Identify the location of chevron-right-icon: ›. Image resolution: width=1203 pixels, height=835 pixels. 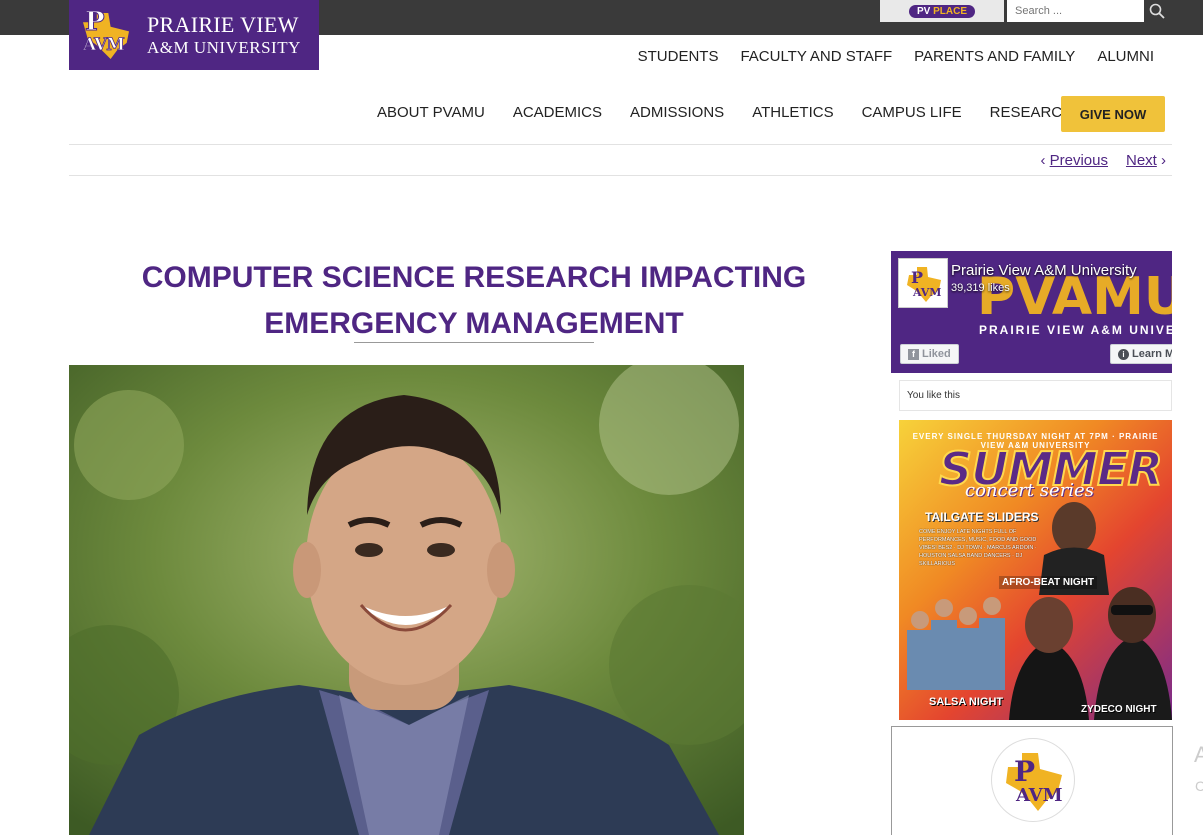
(1163, 160).